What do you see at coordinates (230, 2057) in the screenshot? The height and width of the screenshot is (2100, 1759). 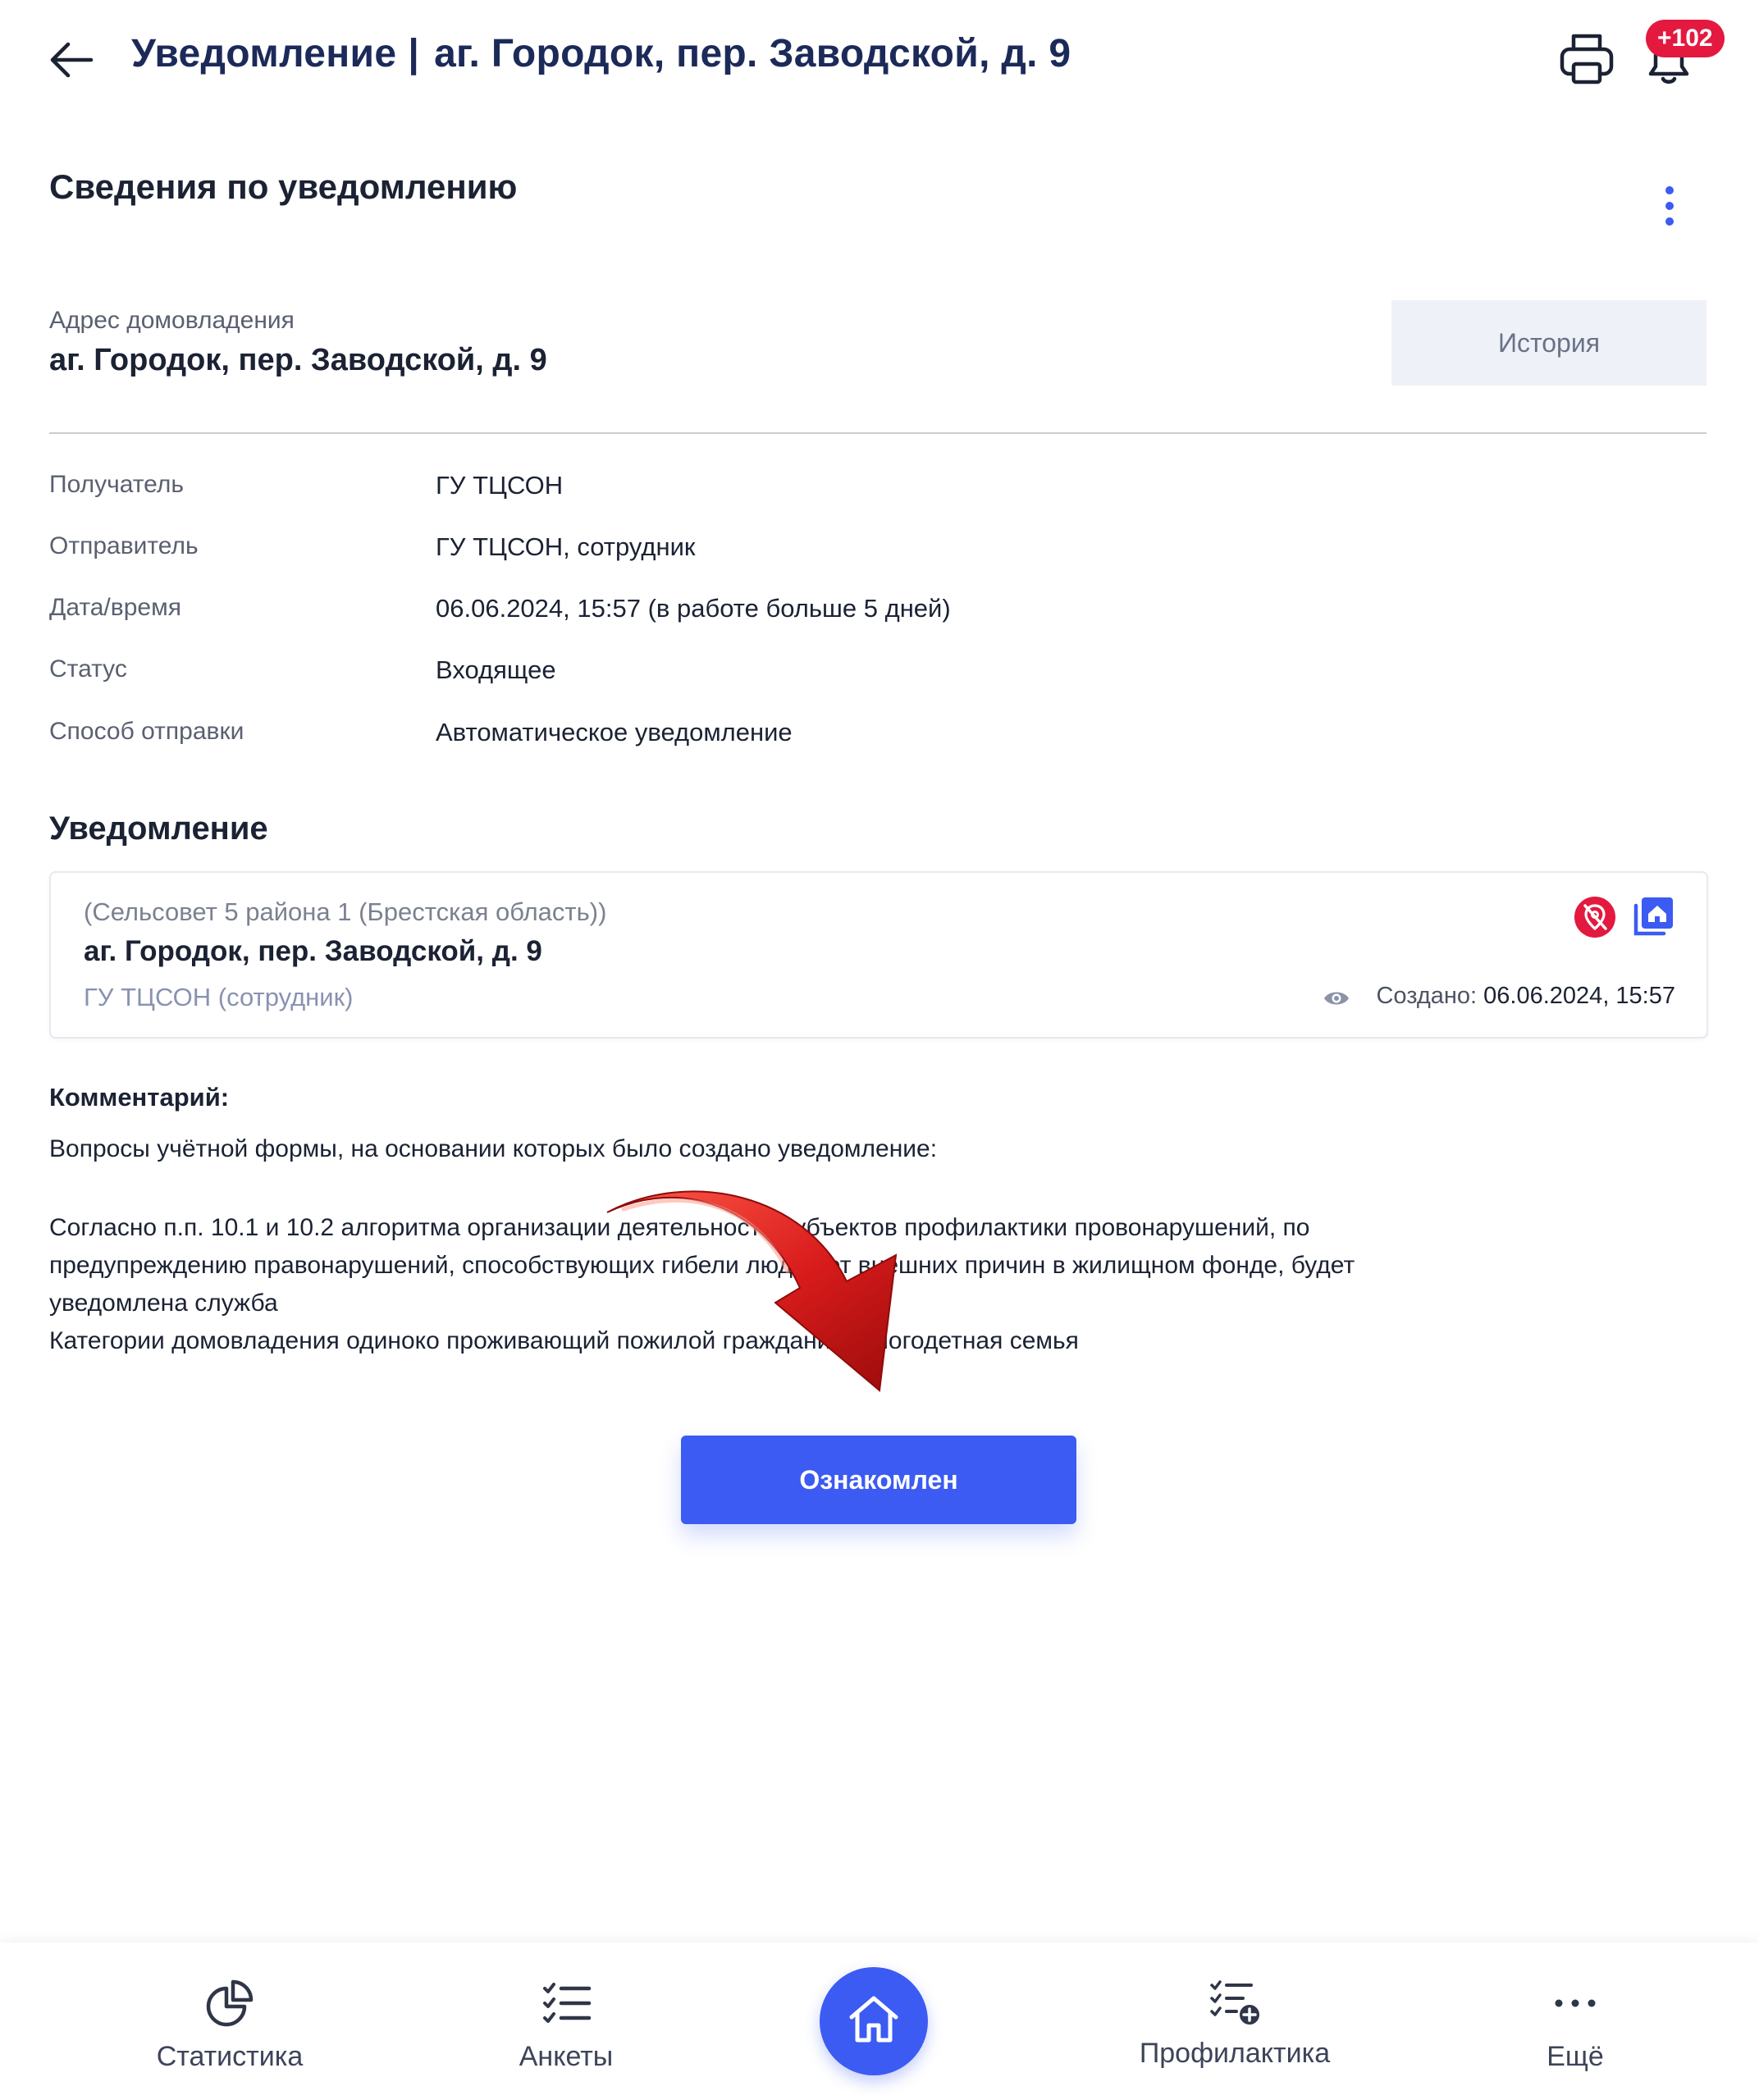 I see `nav-label: Статистика` at bounding box center [230, 2057].